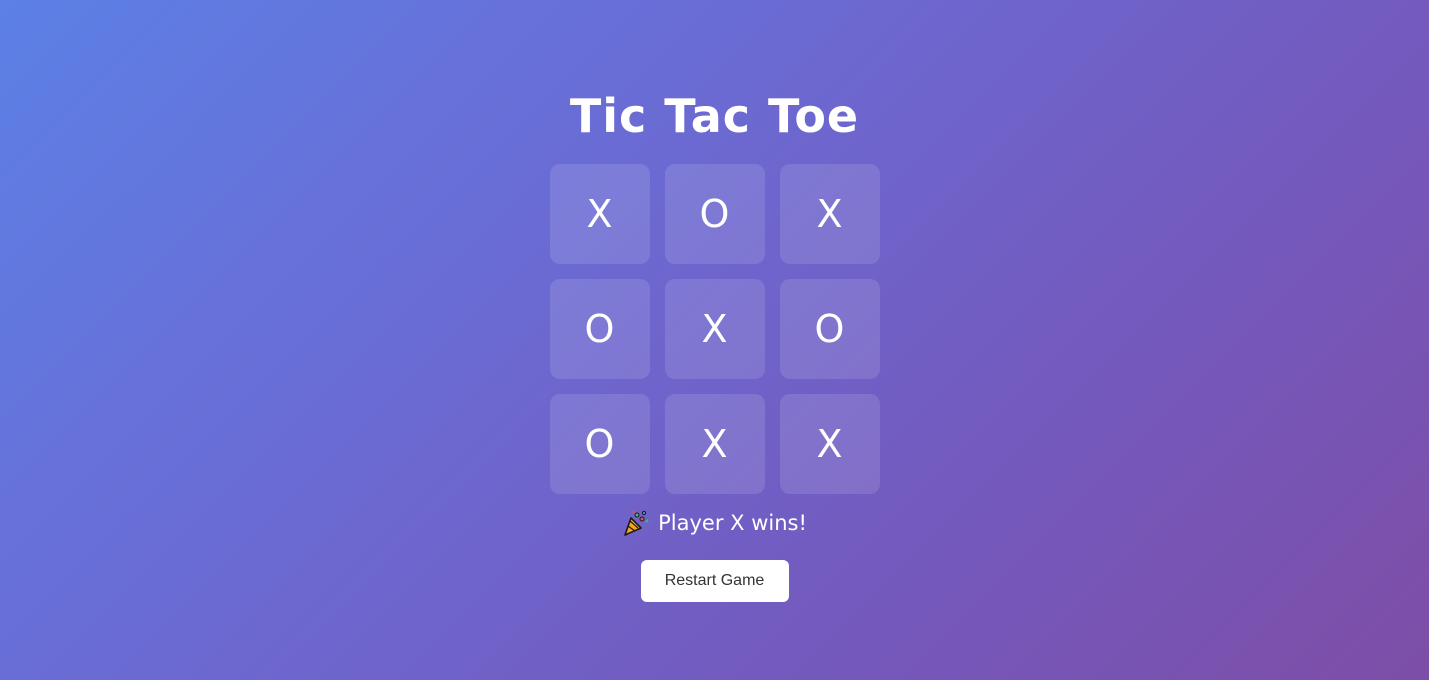 The width and height of the screenshot is (1429, 680). I want to click on game-board: X O X O X O O X X, so click(714, 329).